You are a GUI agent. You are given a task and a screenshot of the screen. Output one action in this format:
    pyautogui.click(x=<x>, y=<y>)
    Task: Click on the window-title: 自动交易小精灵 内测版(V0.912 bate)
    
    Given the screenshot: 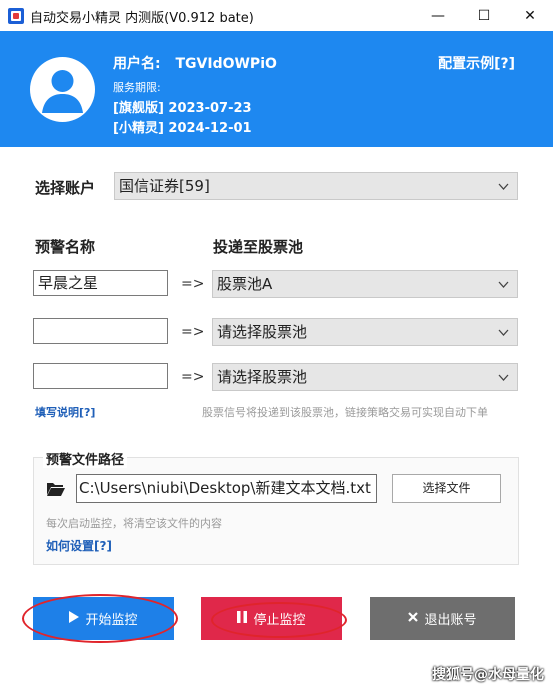 What is the action you would take?
    pyautogui.click(x=142, y=18)
    